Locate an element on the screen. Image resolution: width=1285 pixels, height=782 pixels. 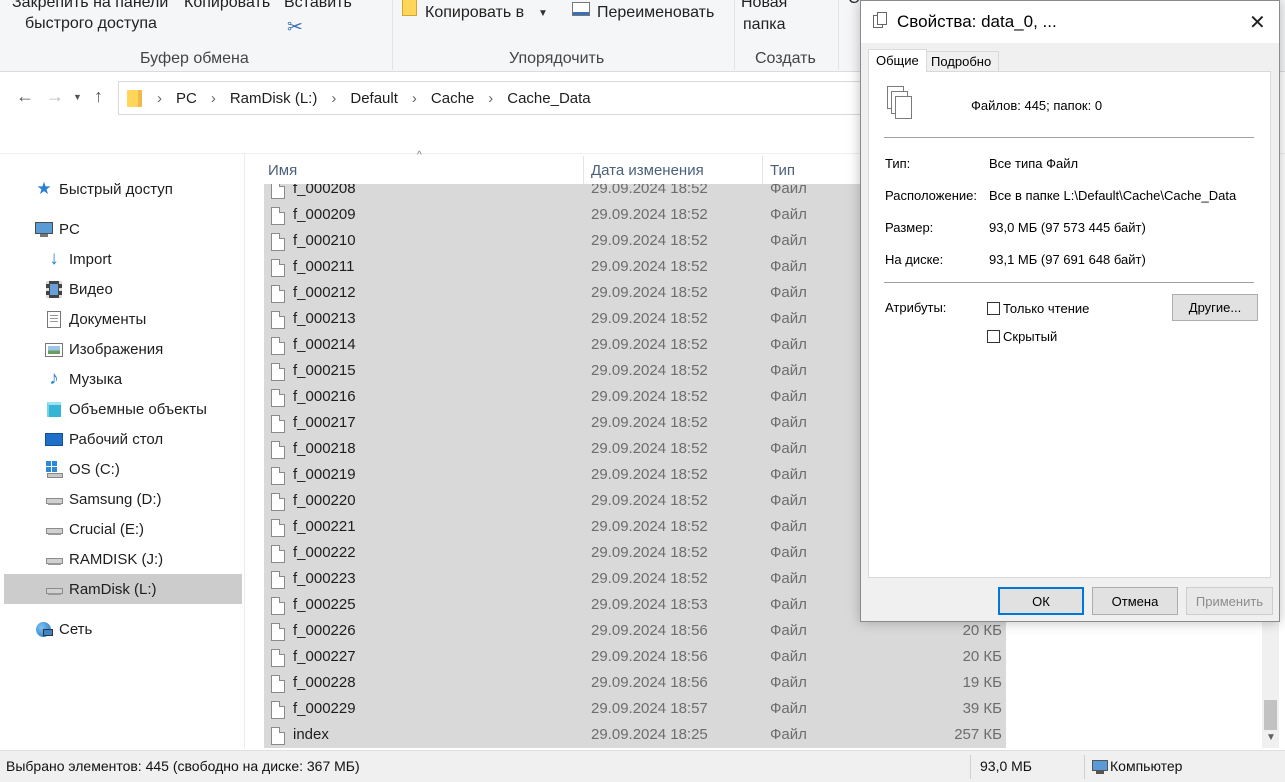
computer-stand-icon is located at coordinates (1100, 772).